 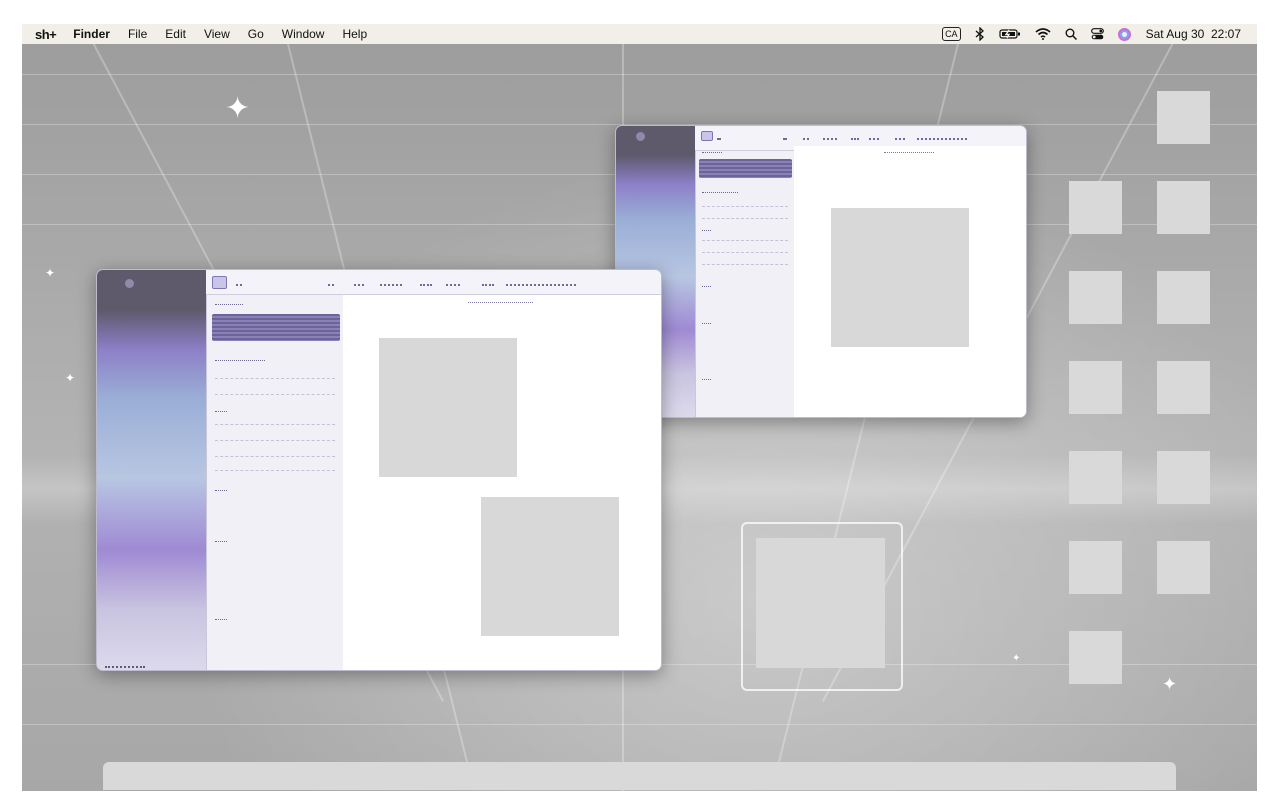 I want to click on menu-help: Help, so click(x=354, y=34).